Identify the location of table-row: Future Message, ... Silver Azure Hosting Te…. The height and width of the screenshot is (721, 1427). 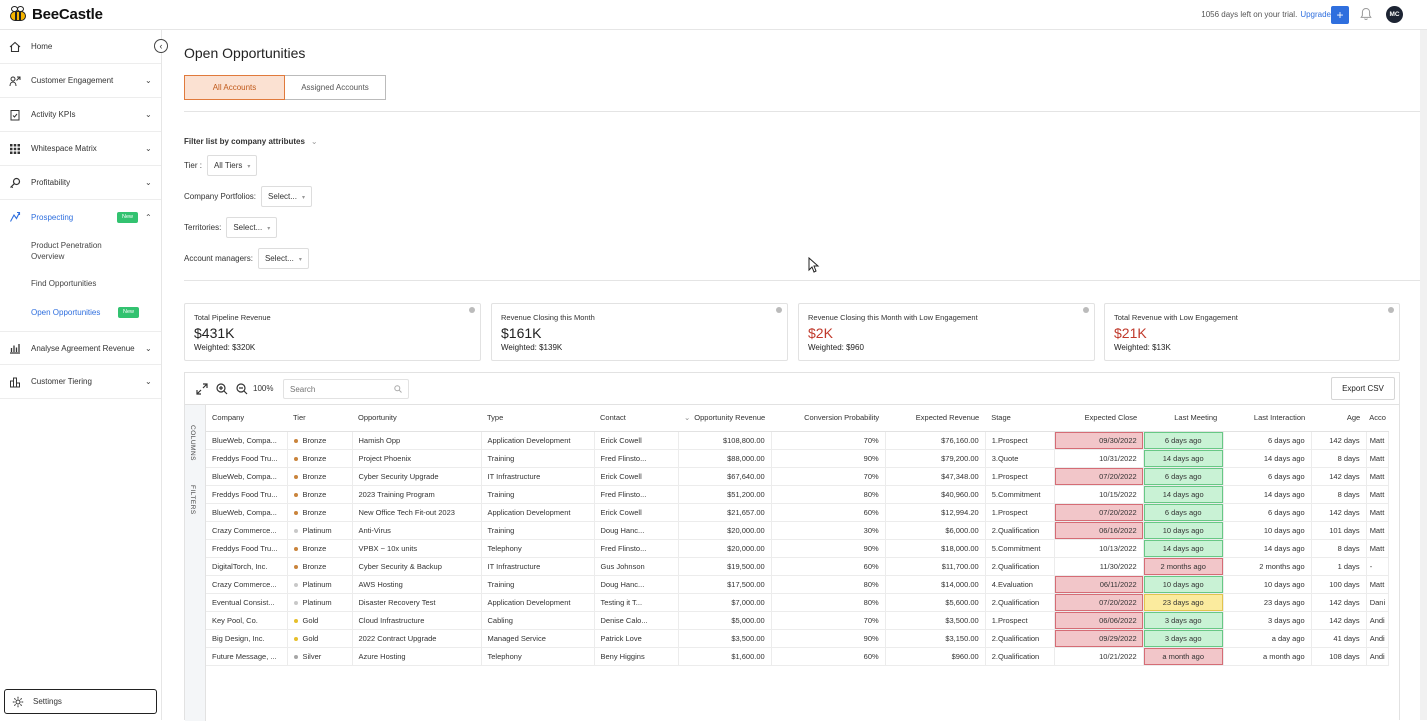
(798, 656).